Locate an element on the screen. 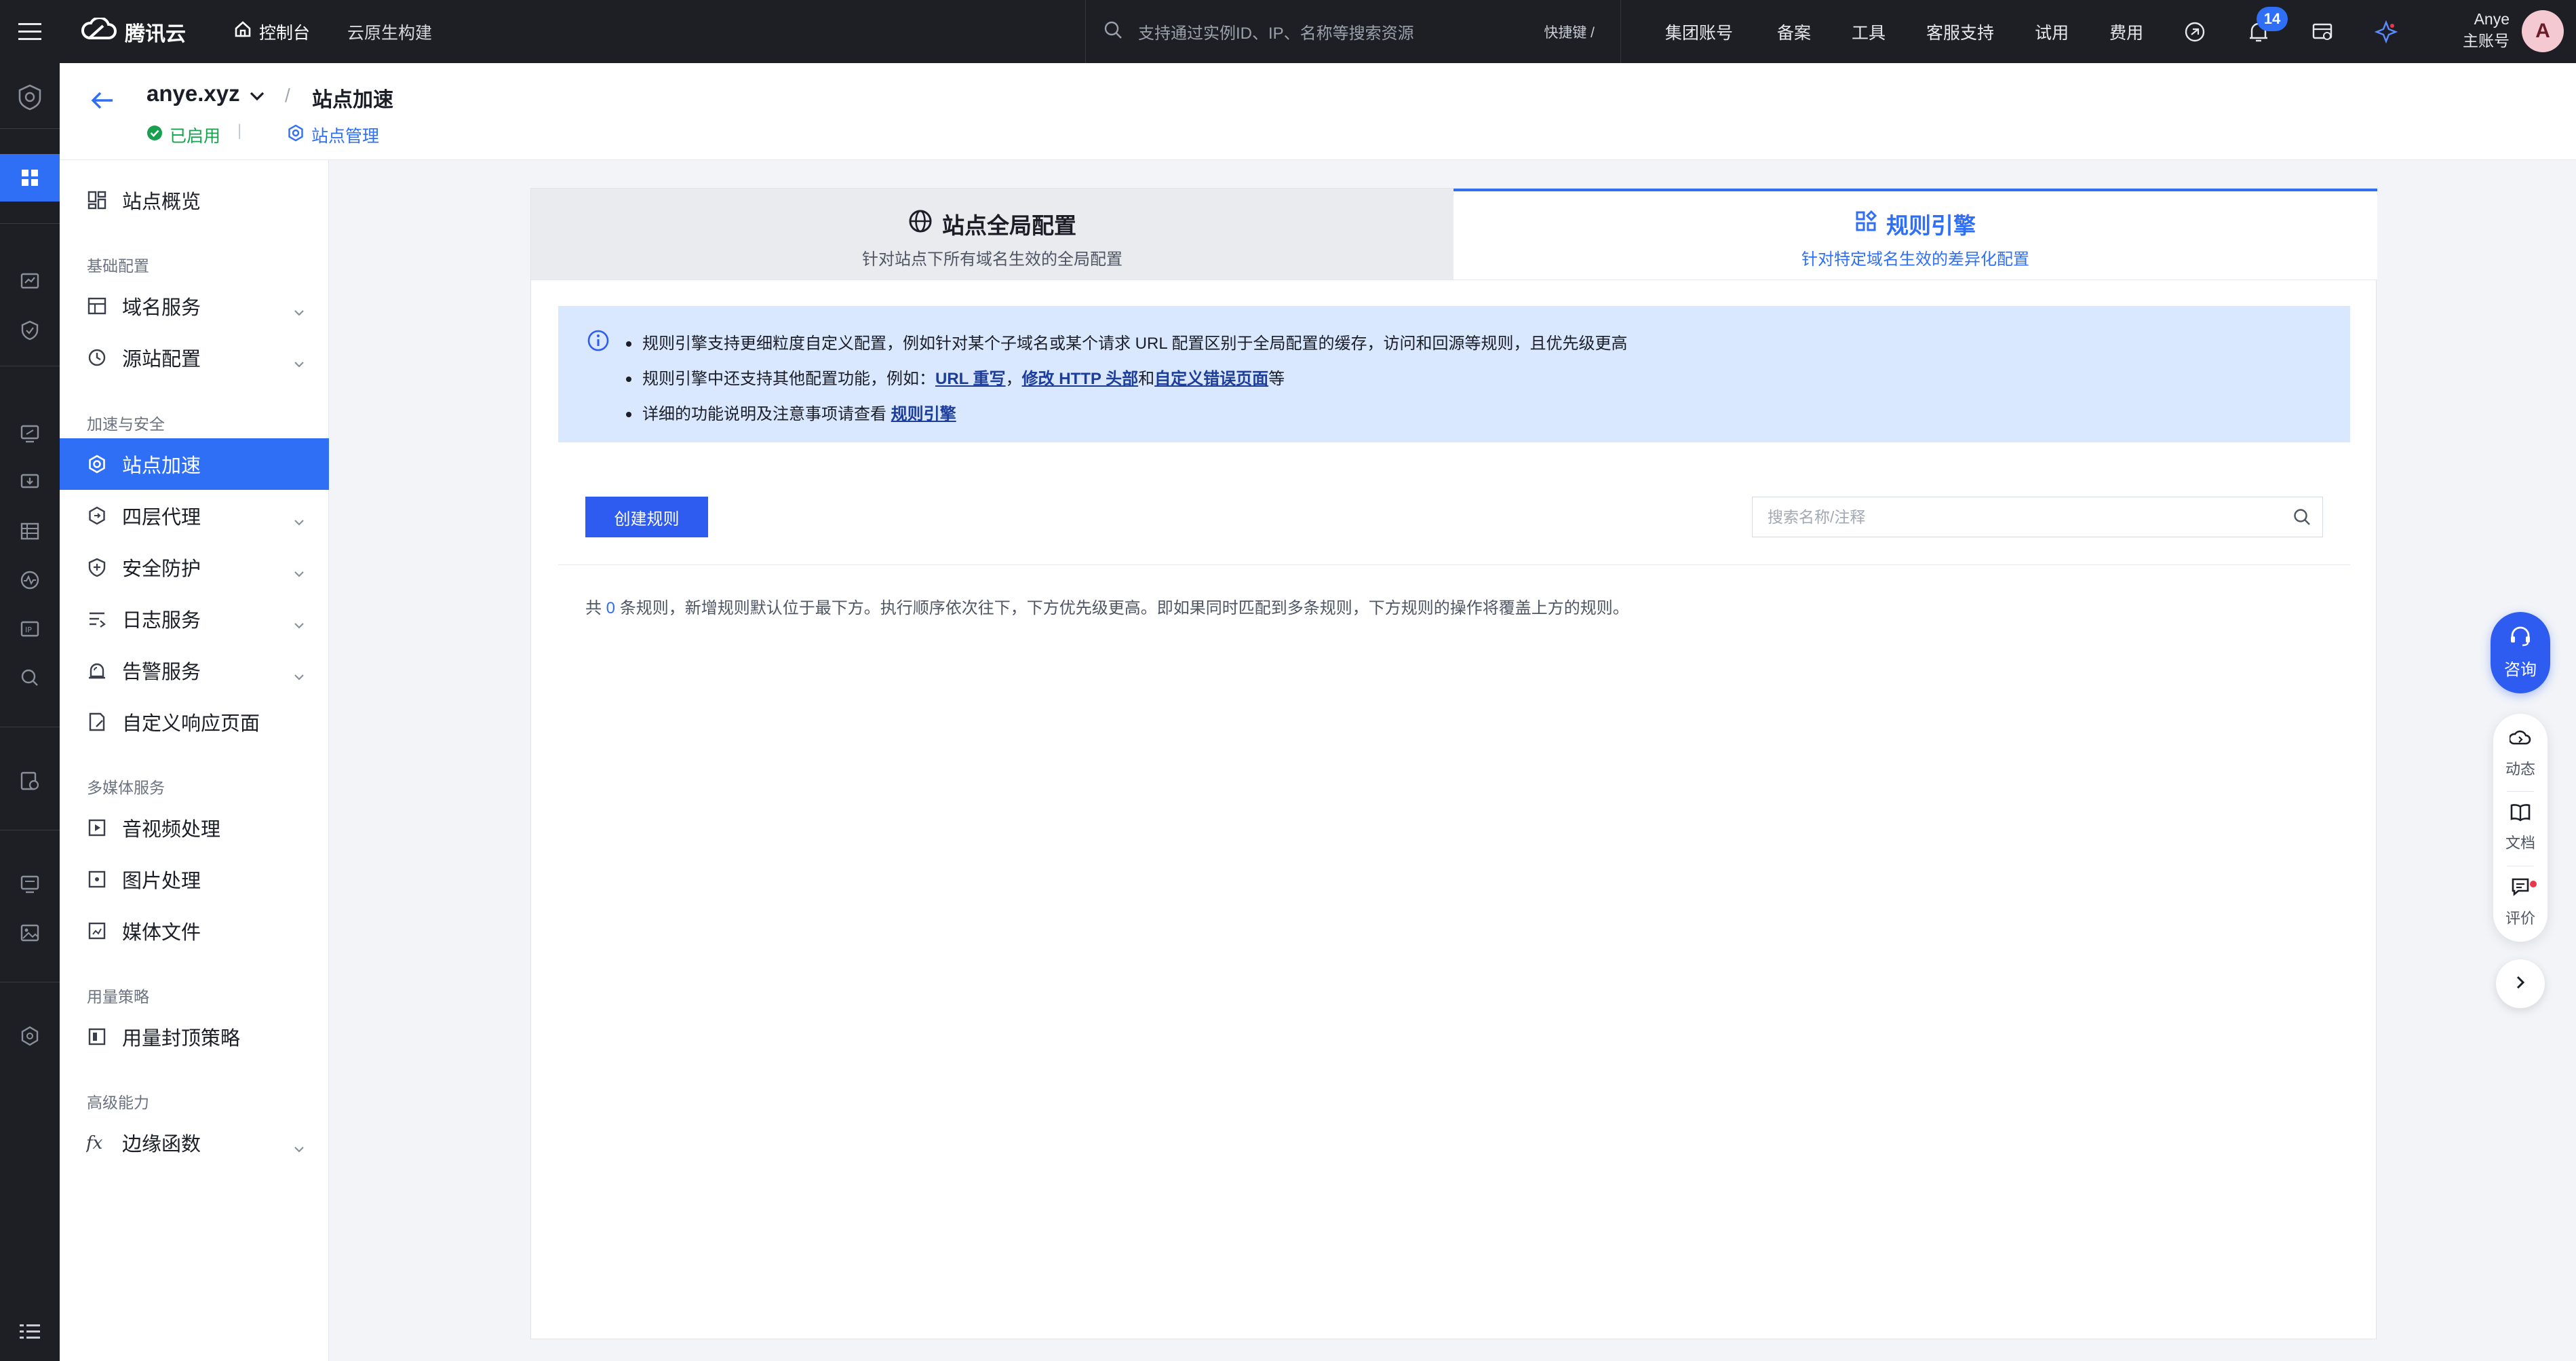  rail-search-icon is located at coordinates (30, 677).